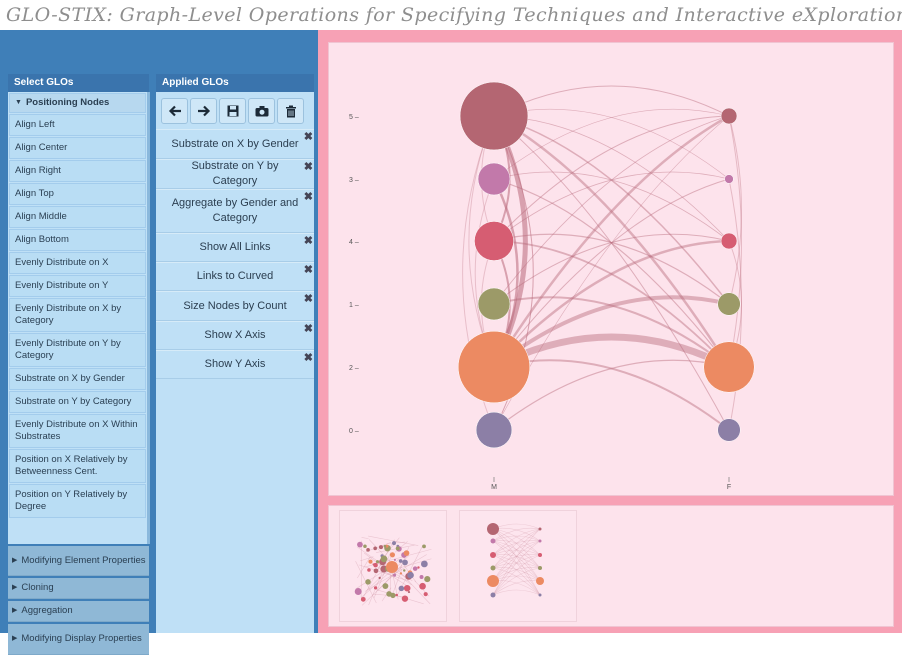 Image resolution: width=902 pixels, height=655 pixels. What do you see at coordinates (38, 171) in the screenshot?
I see `glo-option-label: Align Right` at bounding box center [38, 171].